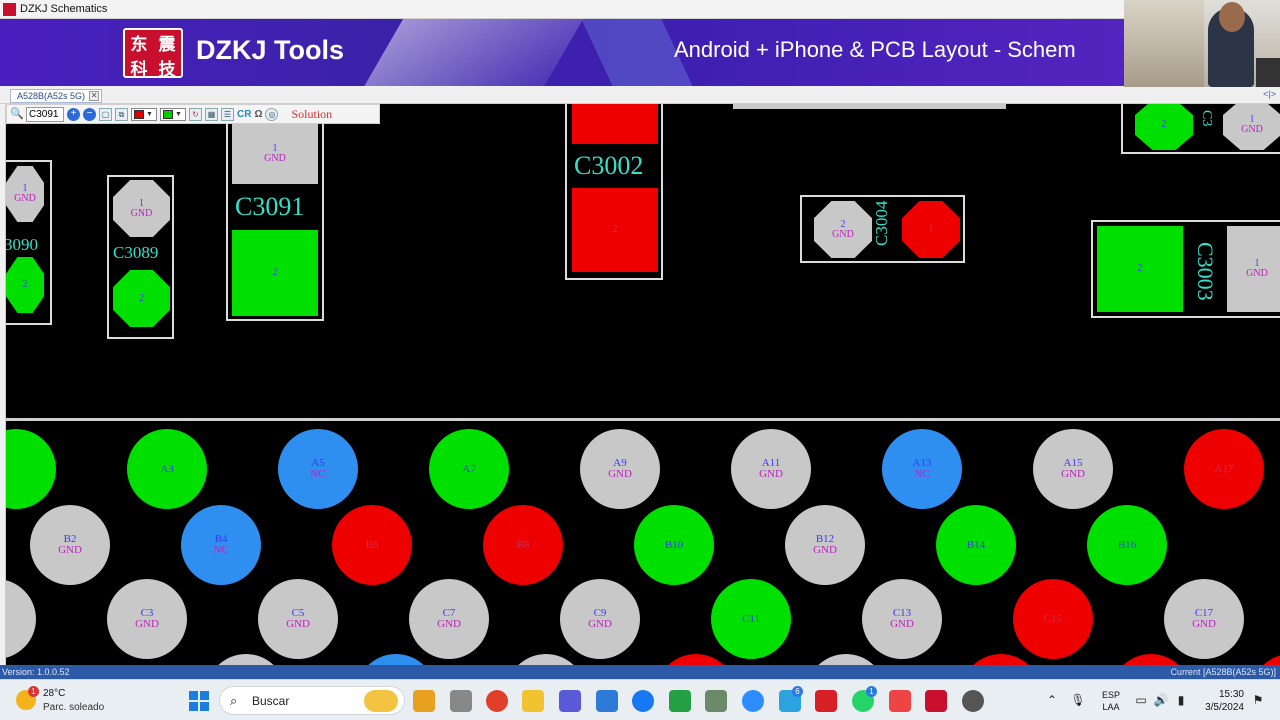  What do you see at coordinates (56, 96) in the screenshot?
I see `tab-a528b: A528B(A52s 5G) ✕` at bounding box center [56, 96].